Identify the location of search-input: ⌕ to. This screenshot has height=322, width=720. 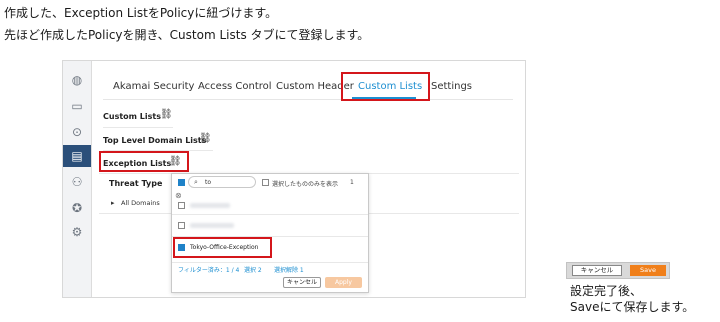
(222, 182).